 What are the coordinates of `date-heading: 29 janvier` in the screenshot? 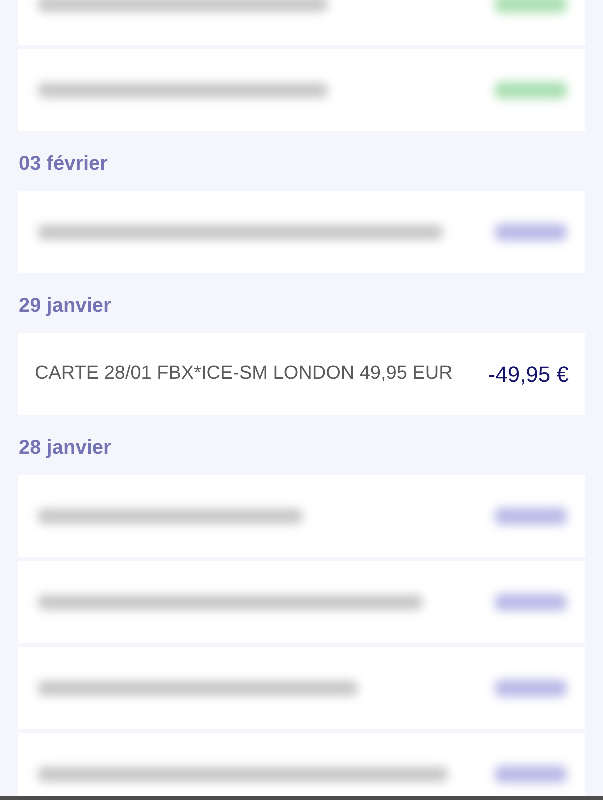 It's located at (65, 306).